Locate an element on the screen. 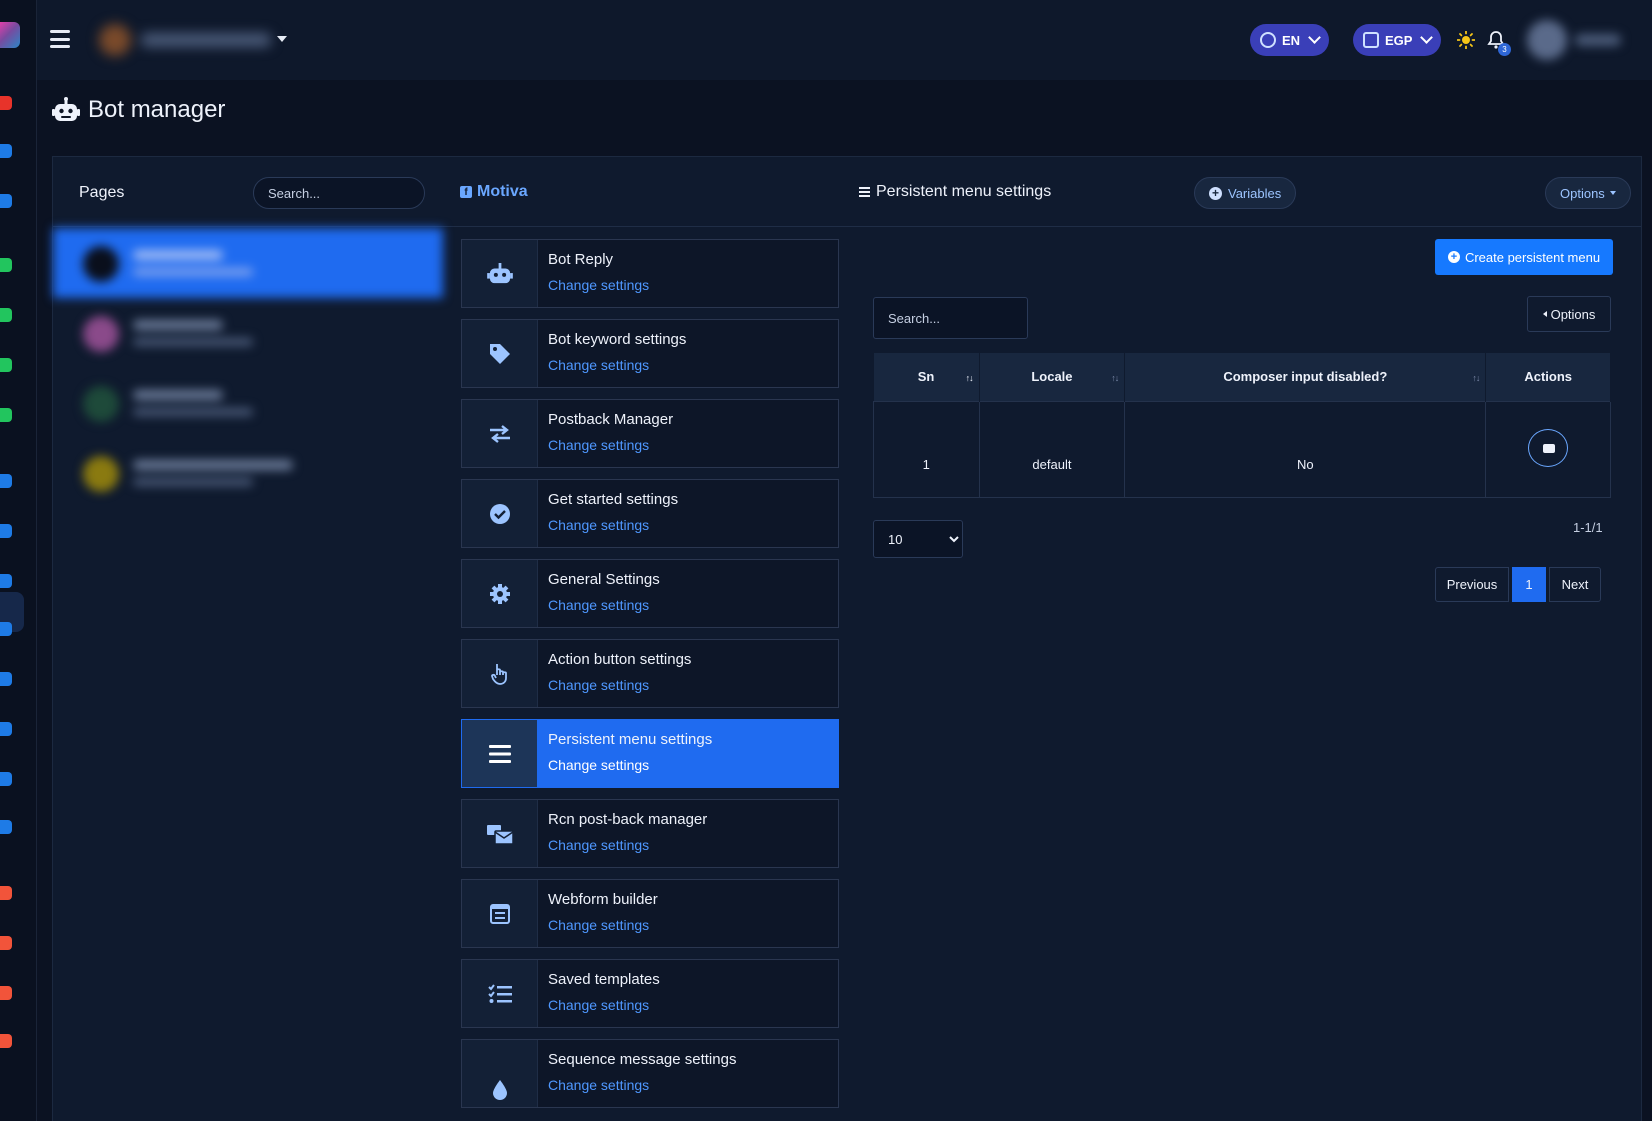 The image size is (1652, 1121). currency-label: EGP is located at coordinates (1399, 40).